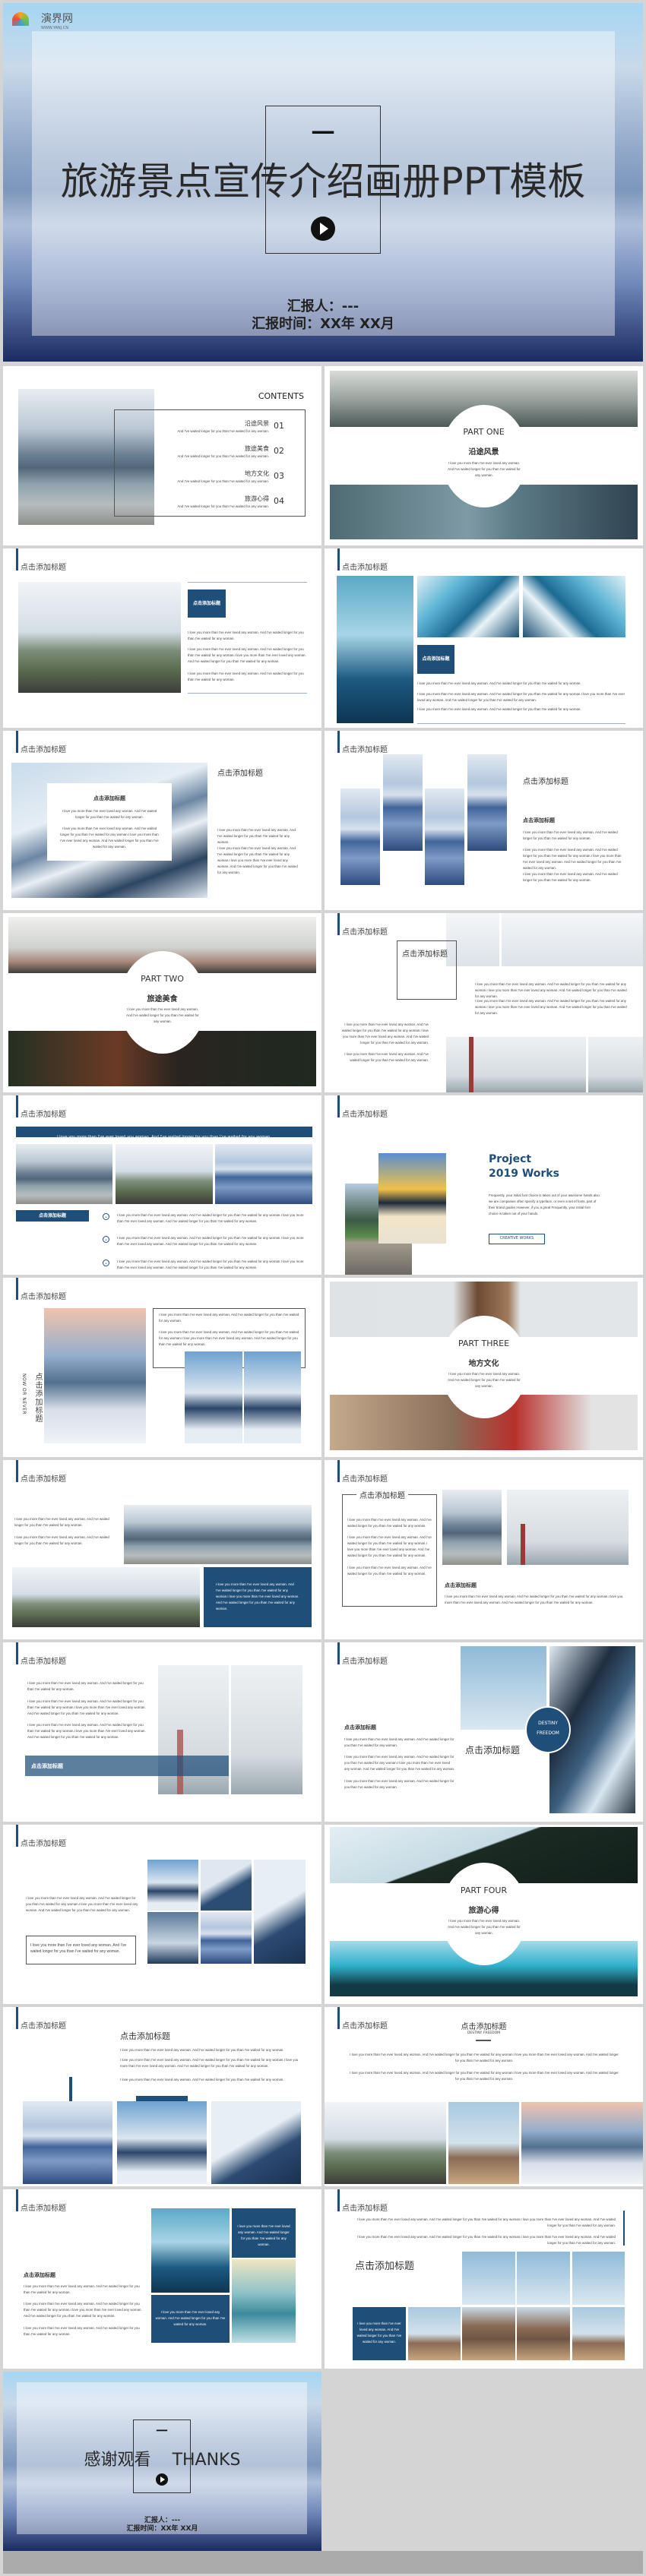  Describe the element at coordinates (162, 2529) in the screenshot. I see `thanks-date: 汇报时间：XX年 XX月` at that location.